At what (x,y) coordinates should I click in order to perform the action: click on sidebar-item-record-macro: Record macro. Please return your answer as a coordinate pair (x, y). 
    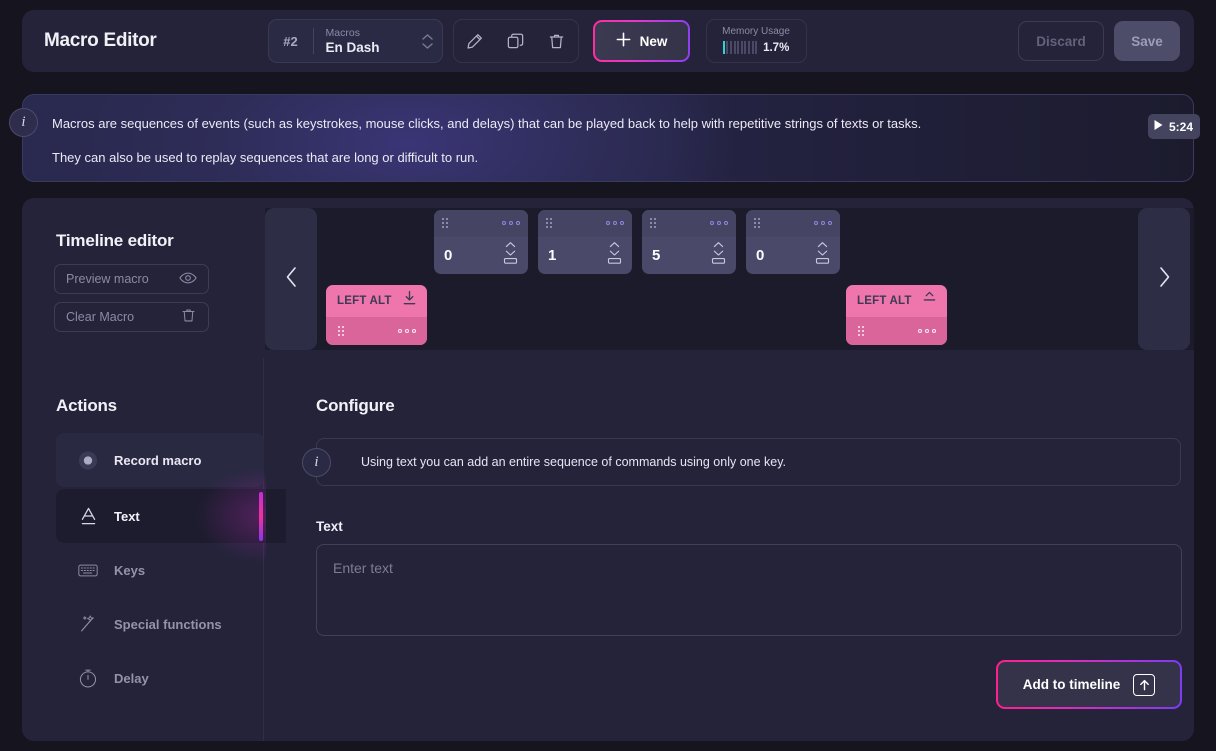
    Looking at the image, I should click on (160, 460).